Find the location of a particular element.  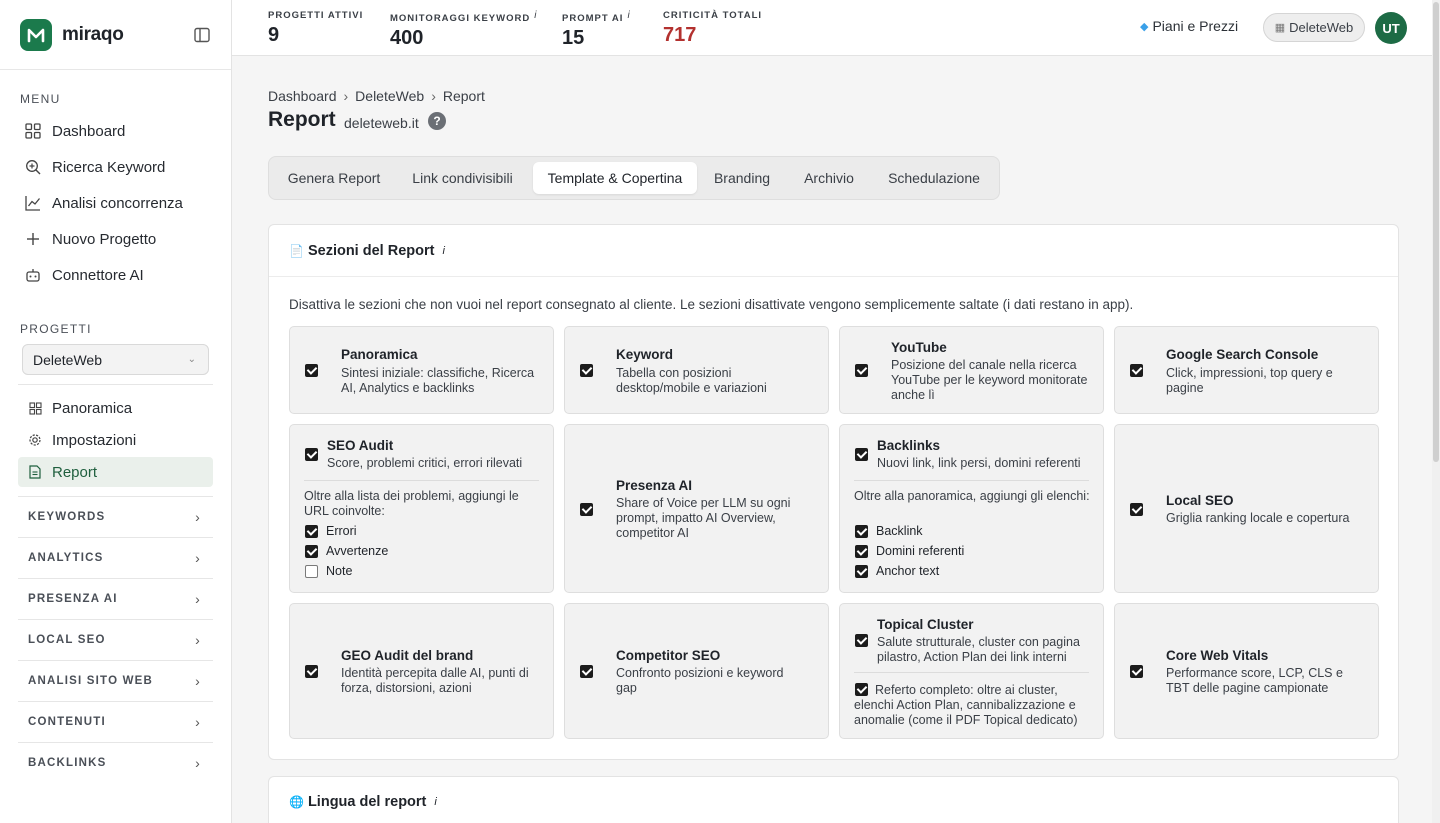

option-backlink: Backlink is located at coordinates (889, 531).